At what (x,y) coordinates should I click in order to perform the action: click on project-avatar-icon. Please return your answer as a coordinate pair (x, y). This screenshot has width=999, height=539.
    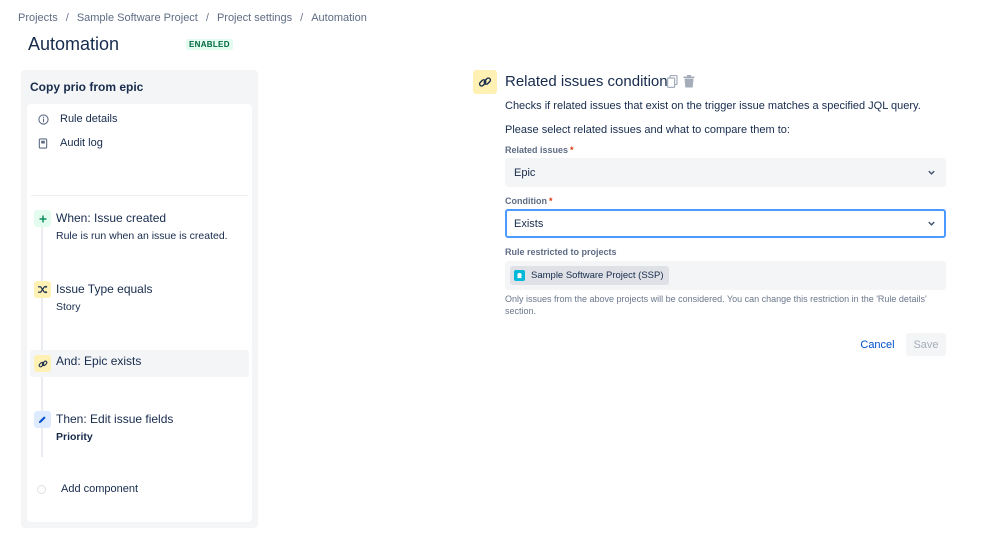
    Looking at the image, I should click on (519, 275).